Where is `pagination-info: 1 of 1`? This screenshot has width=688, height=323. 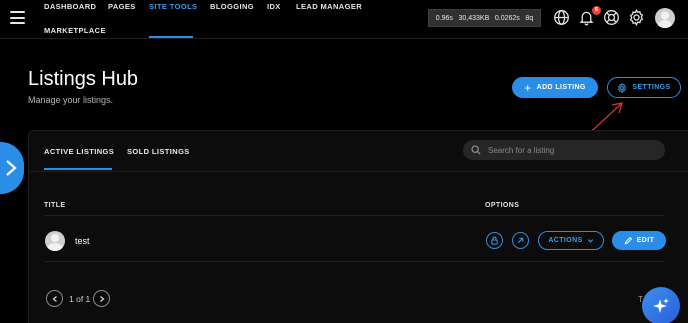 pagination-info: 1 of 1 is located at coordinates (80, 299).